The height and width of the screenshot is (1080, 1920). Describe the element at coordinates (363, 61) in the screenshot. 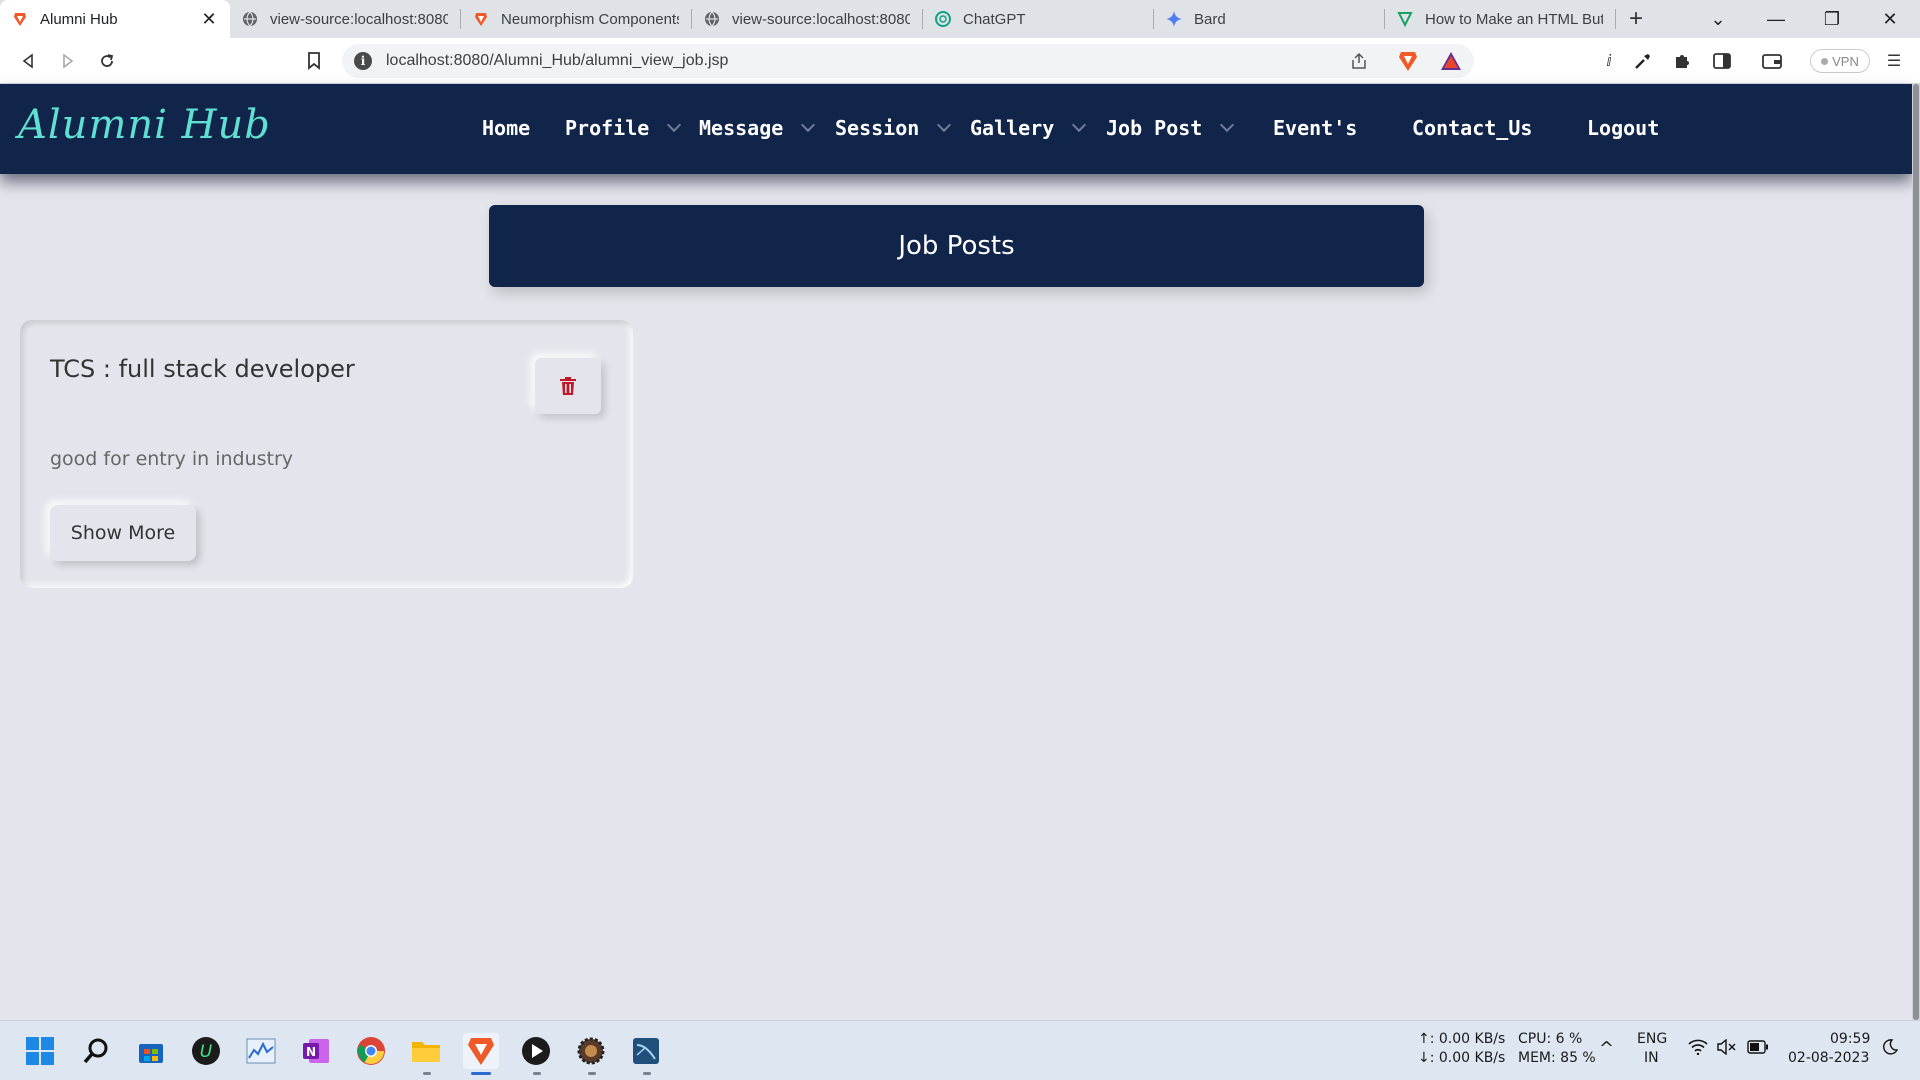

I see `site-info-icon: i` at that location.